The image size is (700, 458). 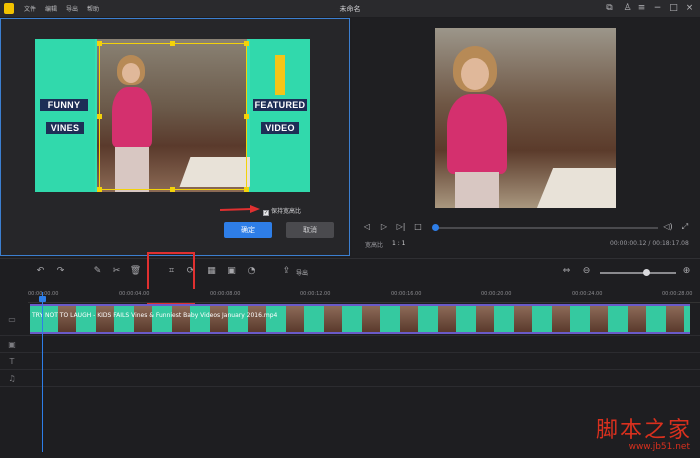 What do you see at coordinates (310, 230) in the screenshot?
I see `cancel-button: 取消` at bounding box center [310, 230].